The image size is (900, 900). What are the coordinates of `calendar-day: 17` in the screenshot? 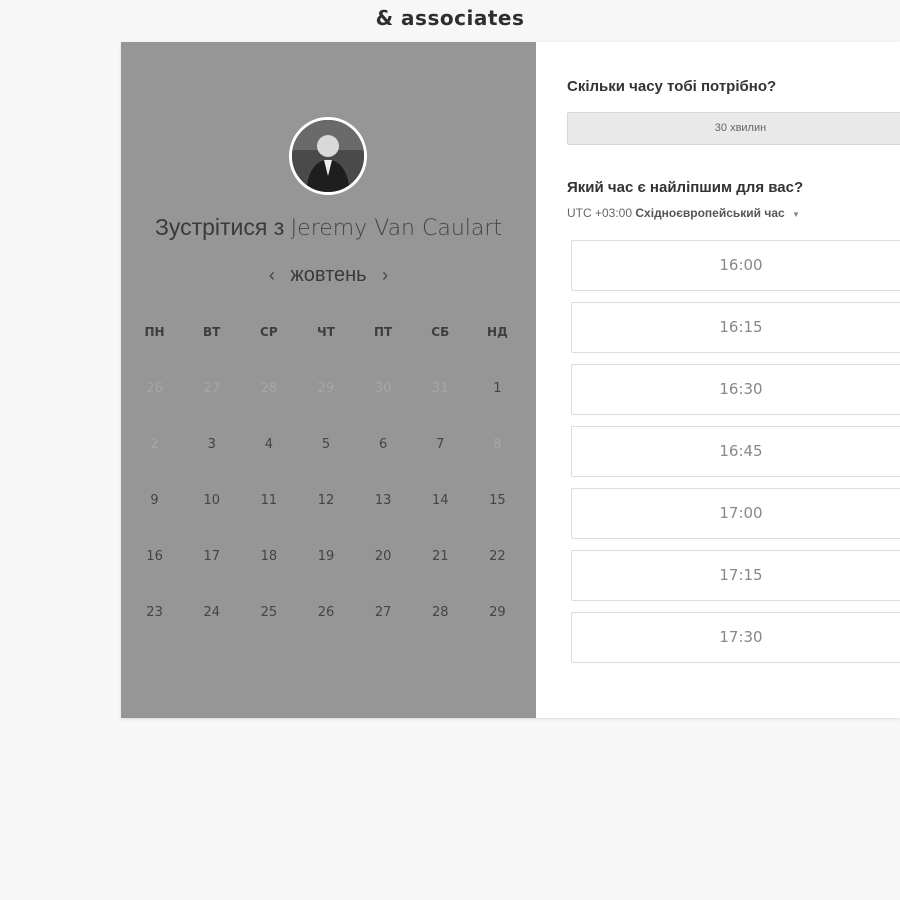 It's located at (211, 565).